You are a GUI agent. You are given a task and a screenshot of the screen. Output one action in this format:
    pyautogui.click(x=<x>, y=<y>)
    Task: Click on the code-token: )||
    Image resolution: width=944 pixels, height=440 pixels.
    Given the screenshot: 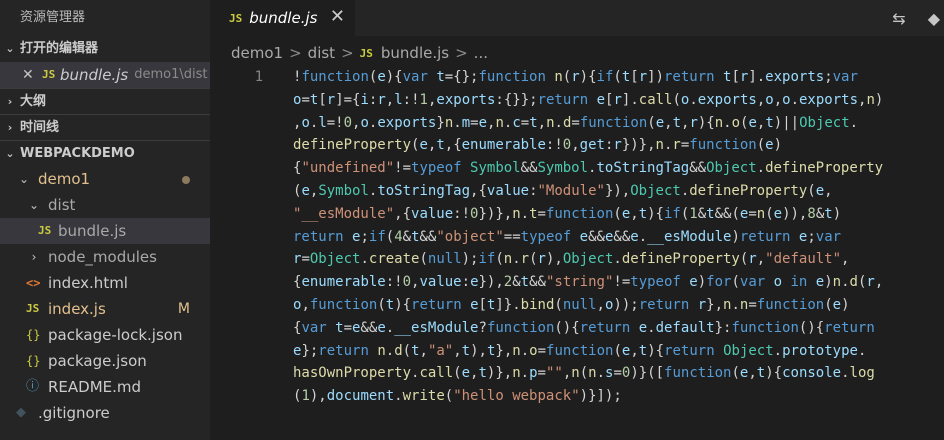 What is the action you would take?
    pyautogui.click(x=786, y=122)
    